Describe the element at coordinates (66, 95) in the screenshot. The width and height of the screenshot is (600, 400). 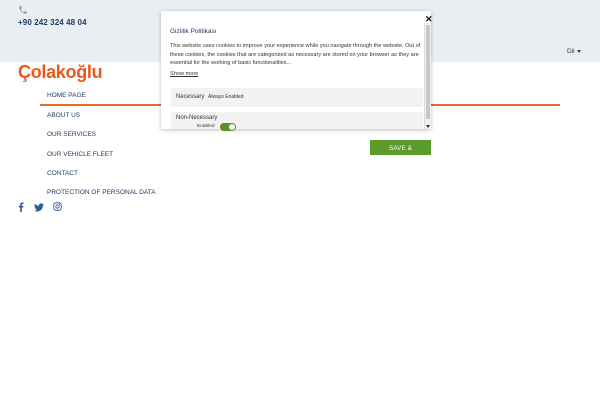
I see `nav-item-home: HOME PAGE` at that location.